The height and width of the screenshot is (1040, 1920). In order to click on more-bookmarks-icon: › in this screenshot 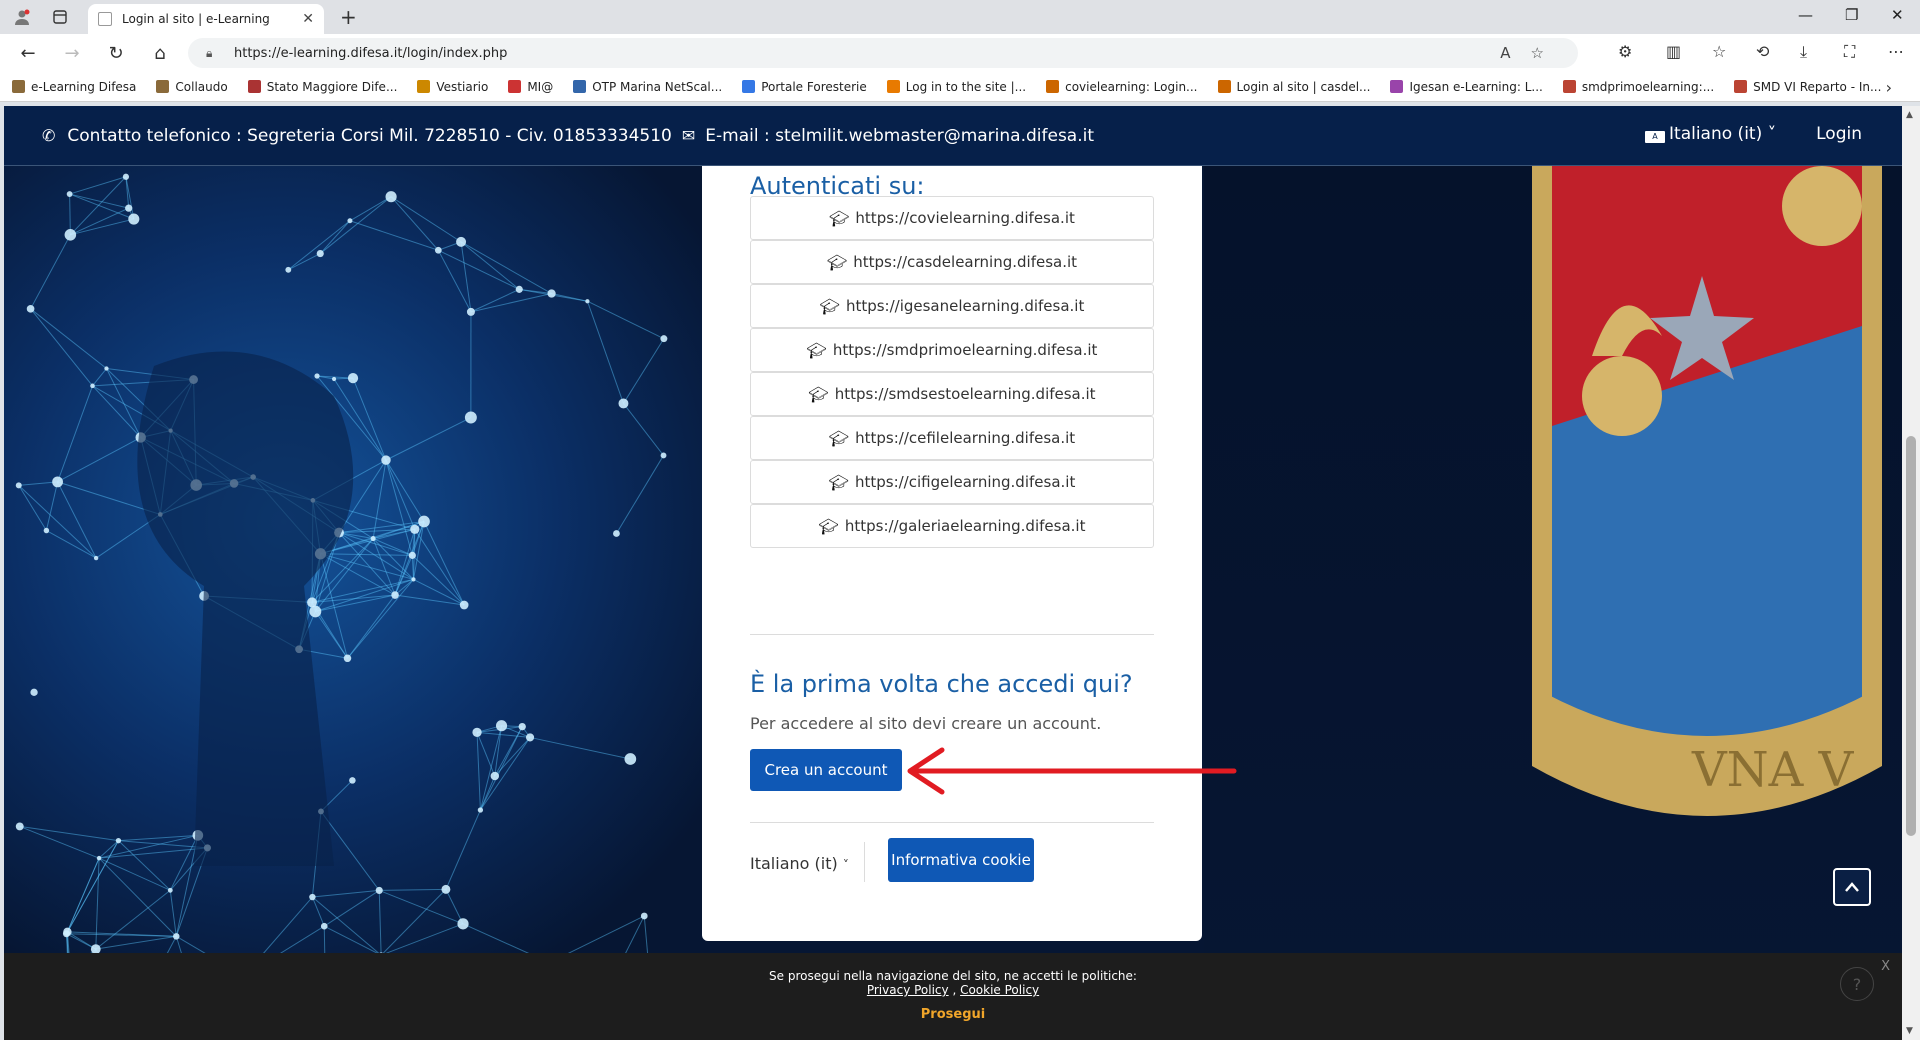, I will do `click(1889, 87)`.